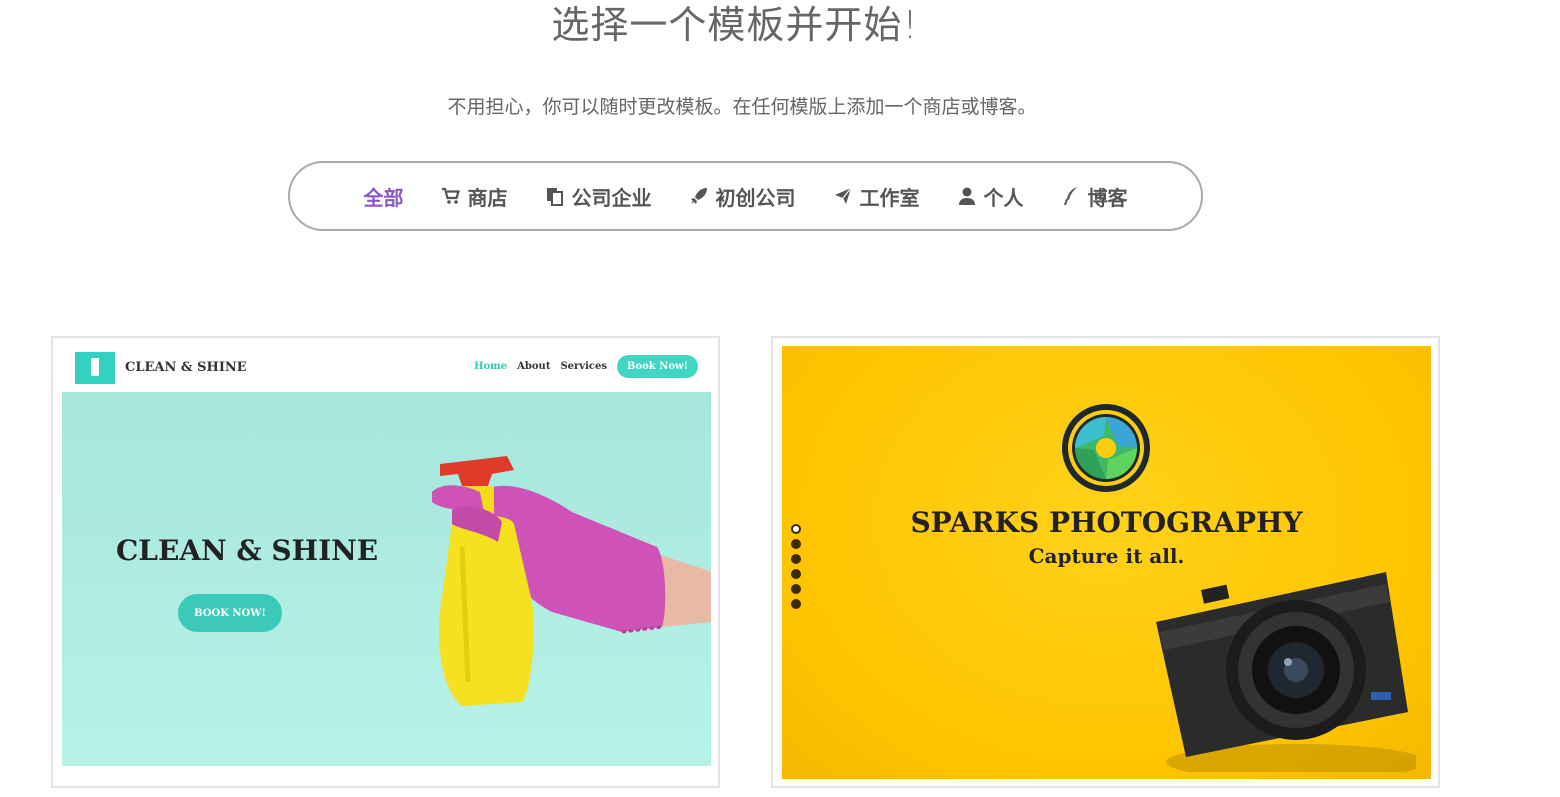 This screenshot has height=797, width=1560. Describe the element at coordinates (247, 550) in the screenshot. I see `hero-title: CLEAN & SHINE` at that location.